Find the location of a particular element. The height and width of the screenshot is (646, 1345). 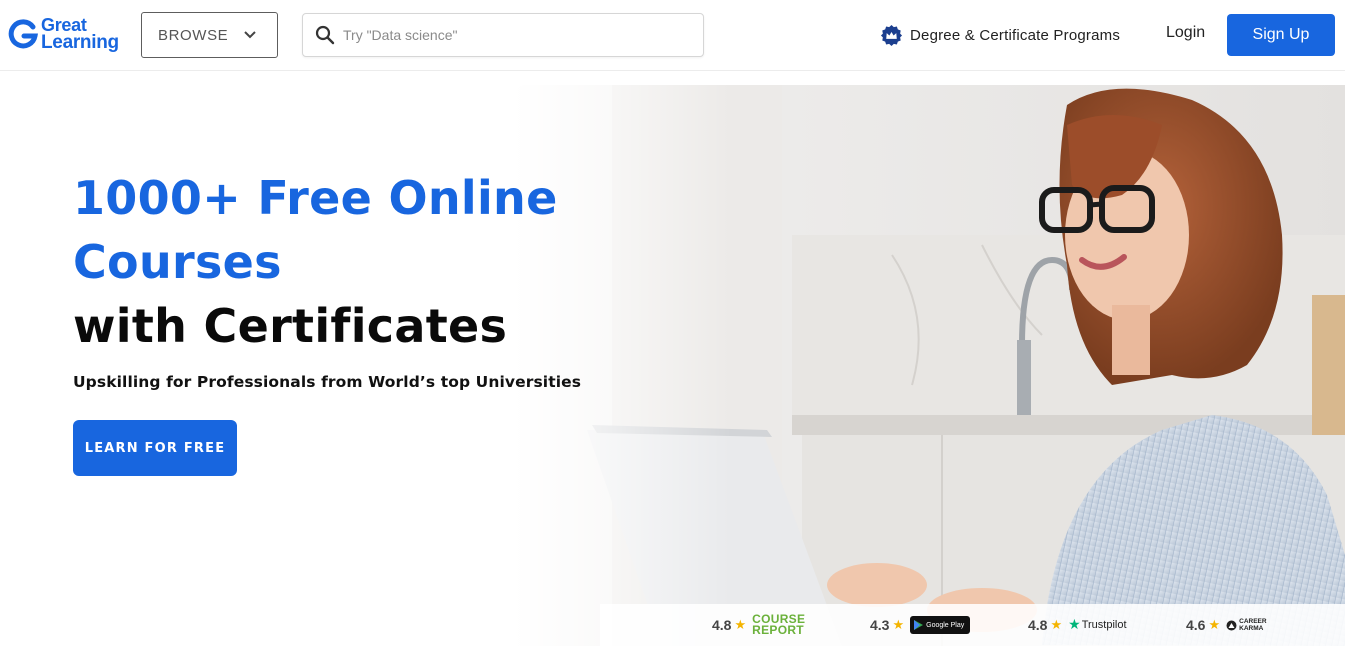

rating-google-play: 4.3 ★ Google Play is located at coordinates (920, 625).